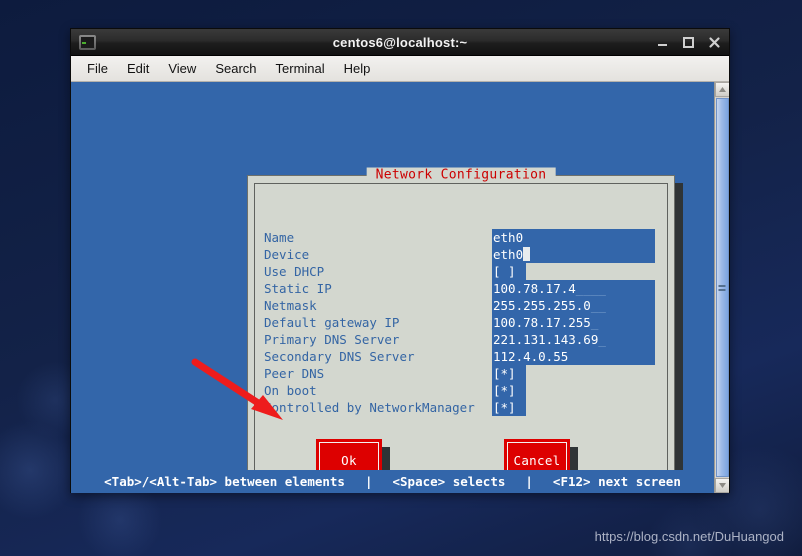 The height and width of the screenshot is (556, 802). I want to click on form-text-input: 221.131.143.69_, so click(573, 339).